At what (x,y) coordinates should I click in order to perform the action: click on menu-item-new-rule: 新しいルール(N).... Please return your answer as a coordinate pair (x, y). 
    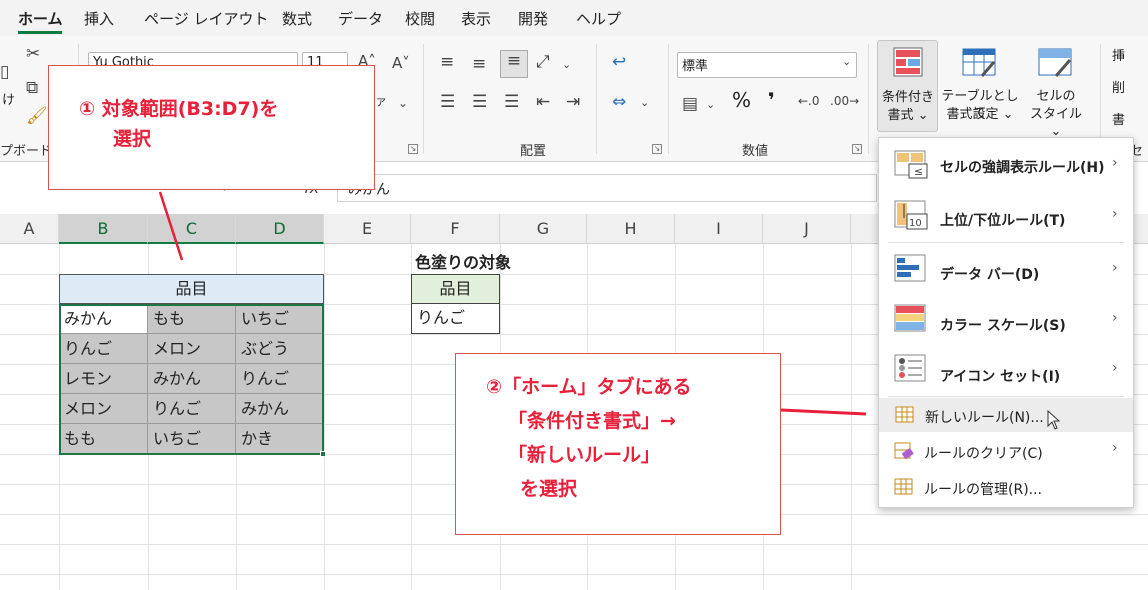
    Looking at the image, I should click on (1006, 415).